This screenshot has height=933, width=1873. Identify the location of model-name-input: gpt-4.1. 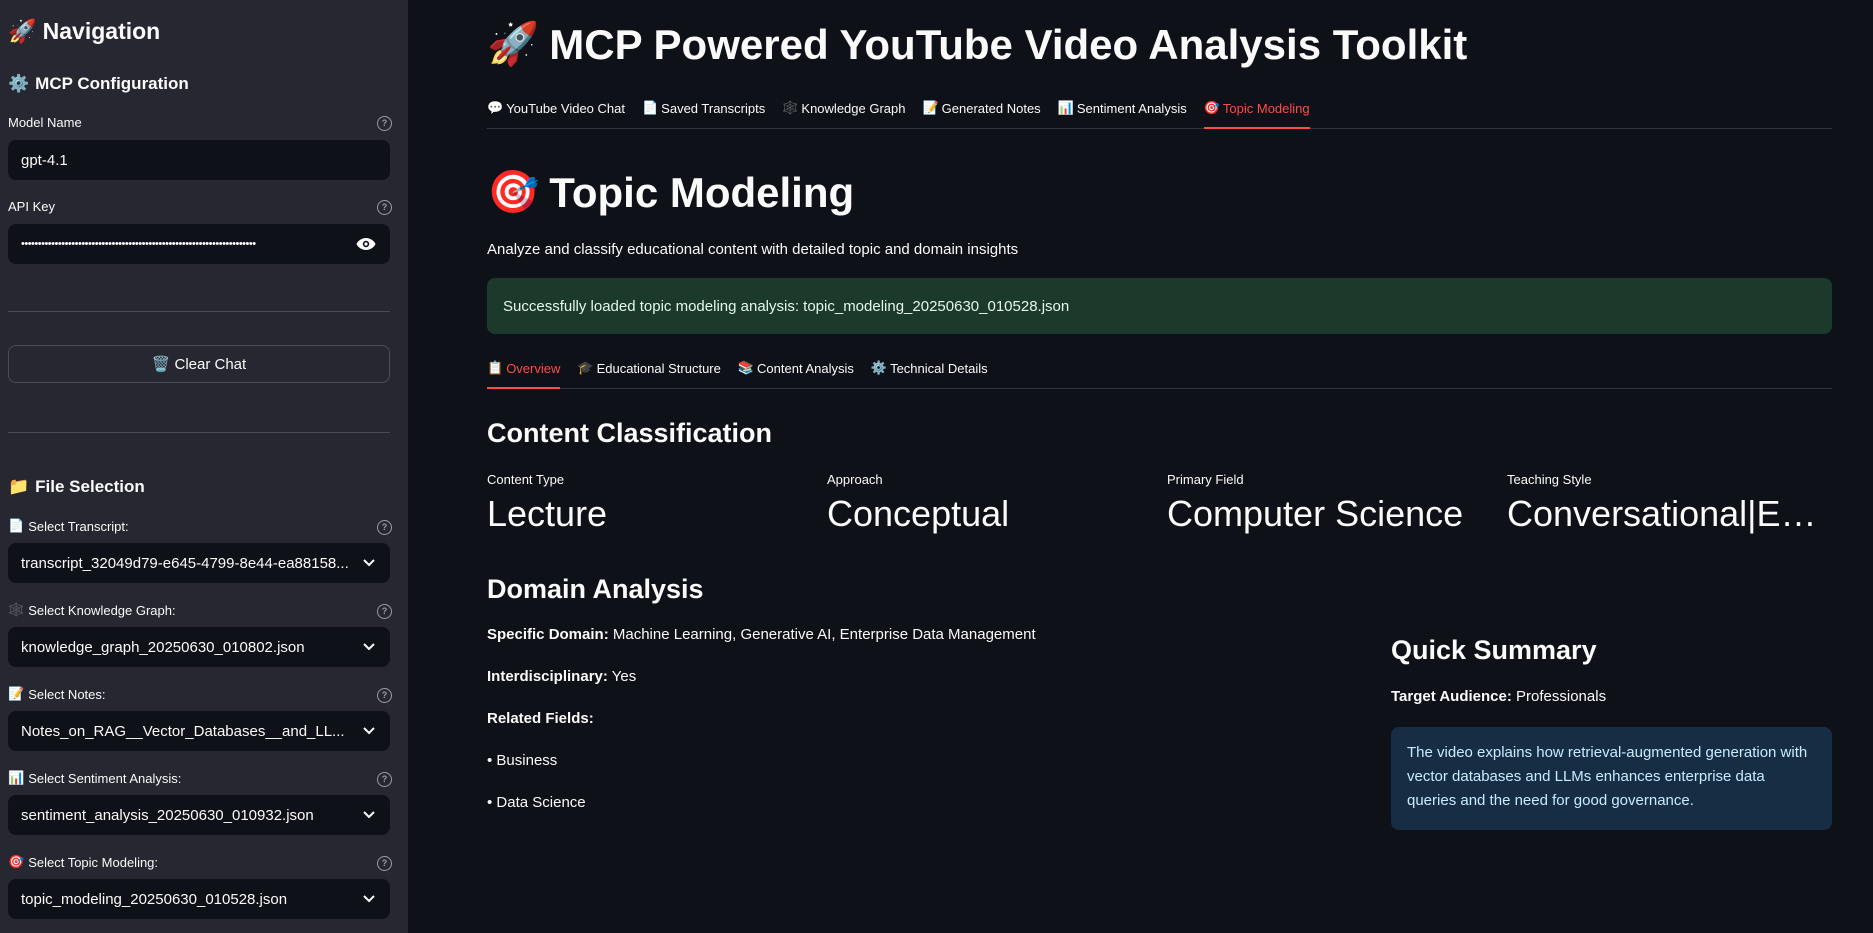
(199, 160).